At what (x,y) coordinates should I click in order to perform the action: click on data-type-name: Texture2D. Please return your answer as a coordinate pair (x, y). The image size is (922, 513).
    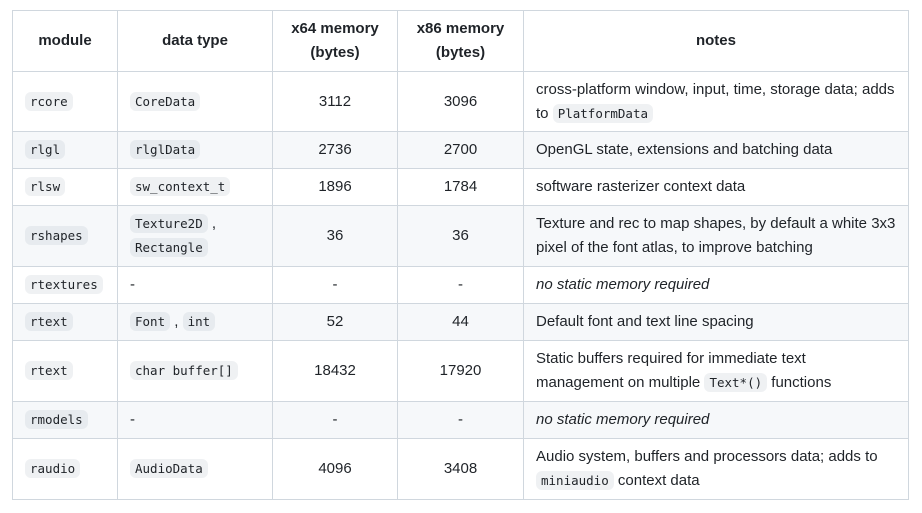
    Looking at the image, I should click on (169, 223).